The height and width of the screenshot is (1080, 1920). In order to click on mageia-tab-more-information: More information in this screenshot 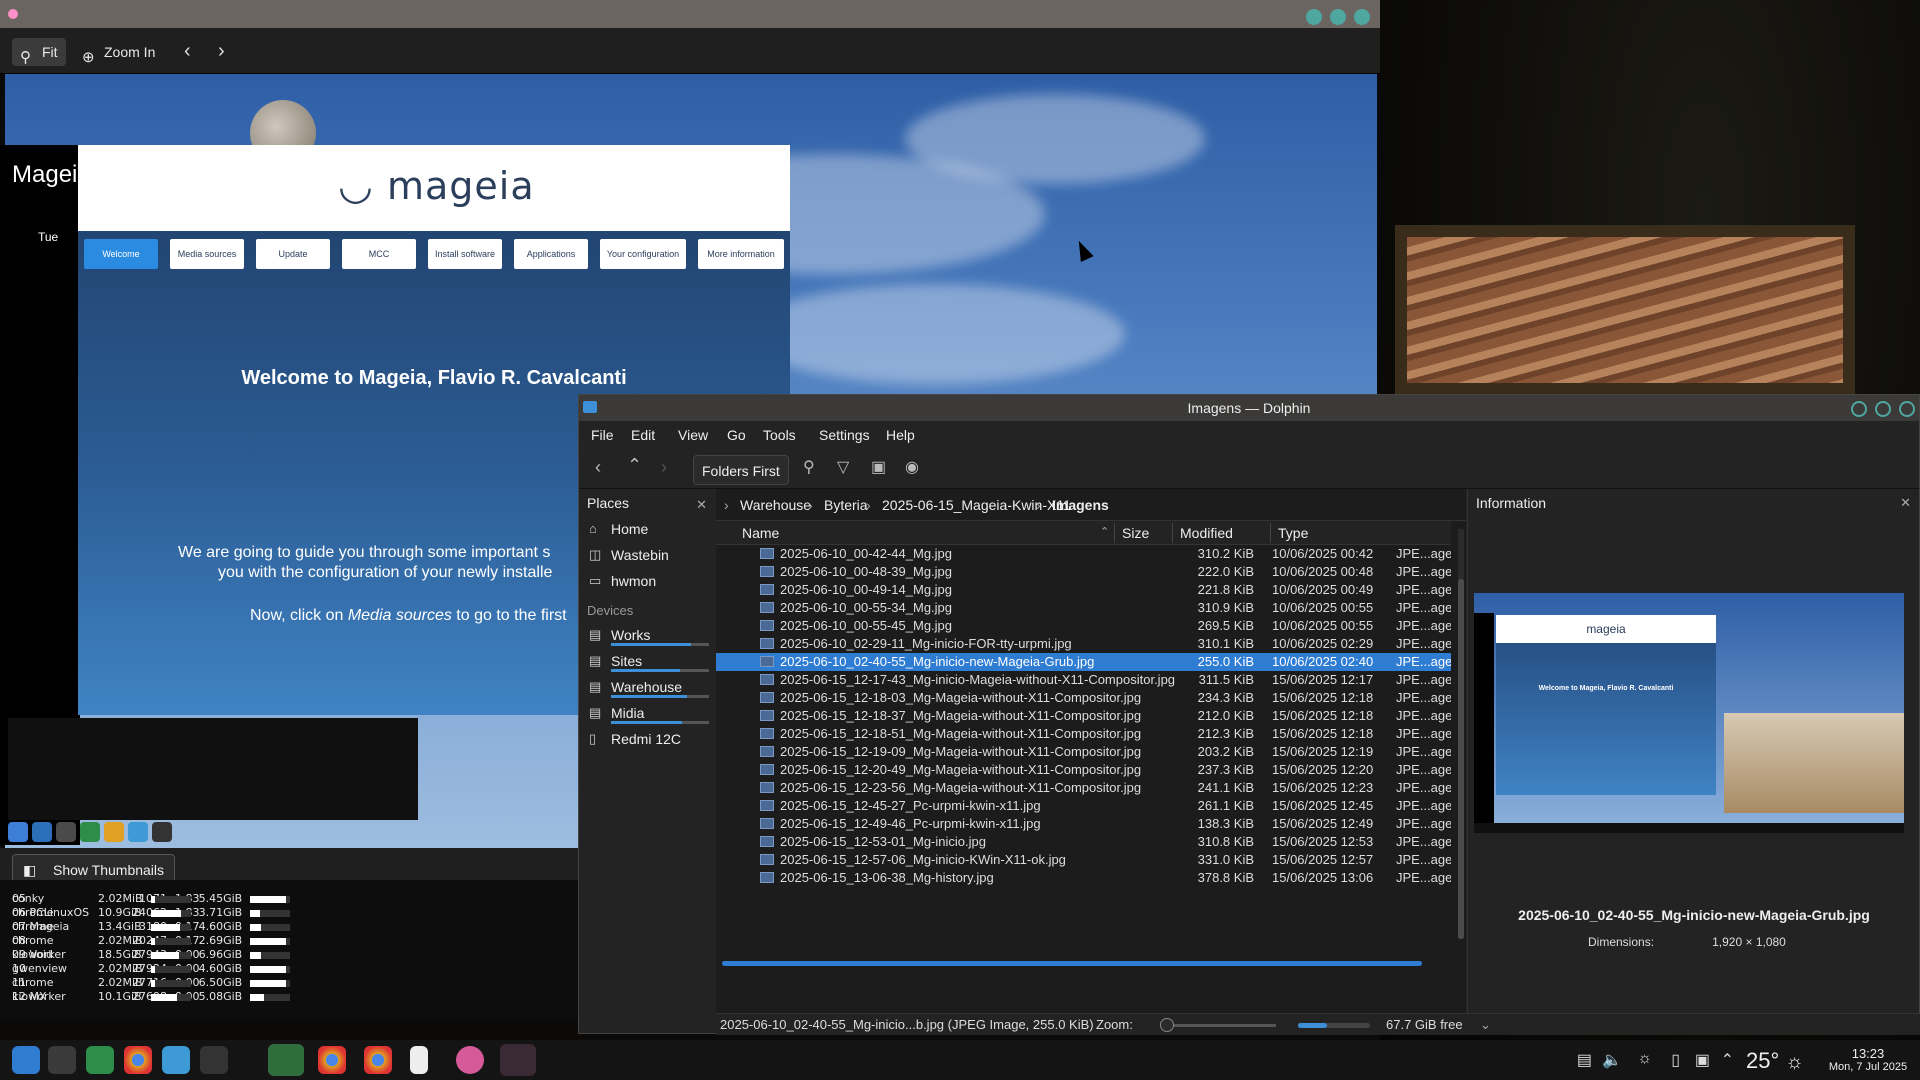, I will do `click(741, 254)`.